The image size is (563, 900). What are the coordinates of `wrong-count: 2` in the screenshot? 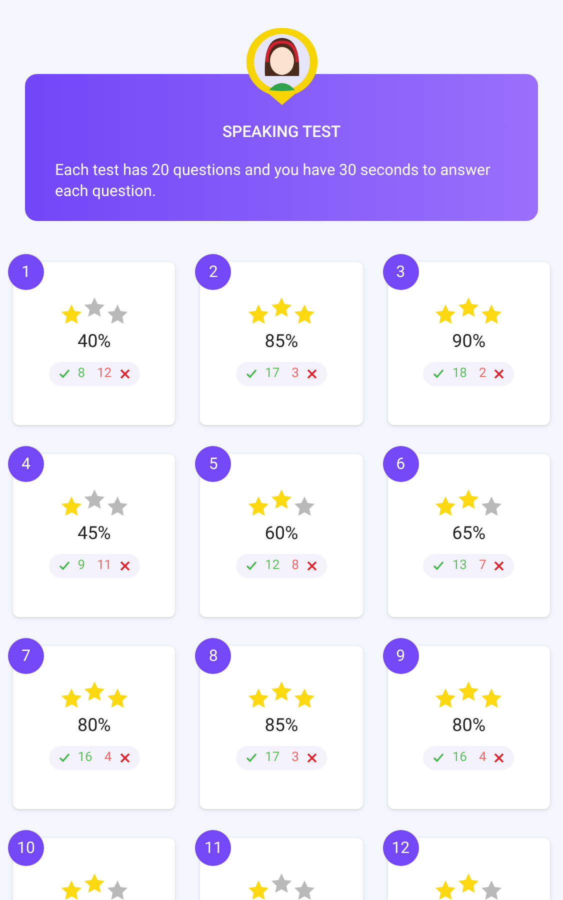 It's located at (482, 374).